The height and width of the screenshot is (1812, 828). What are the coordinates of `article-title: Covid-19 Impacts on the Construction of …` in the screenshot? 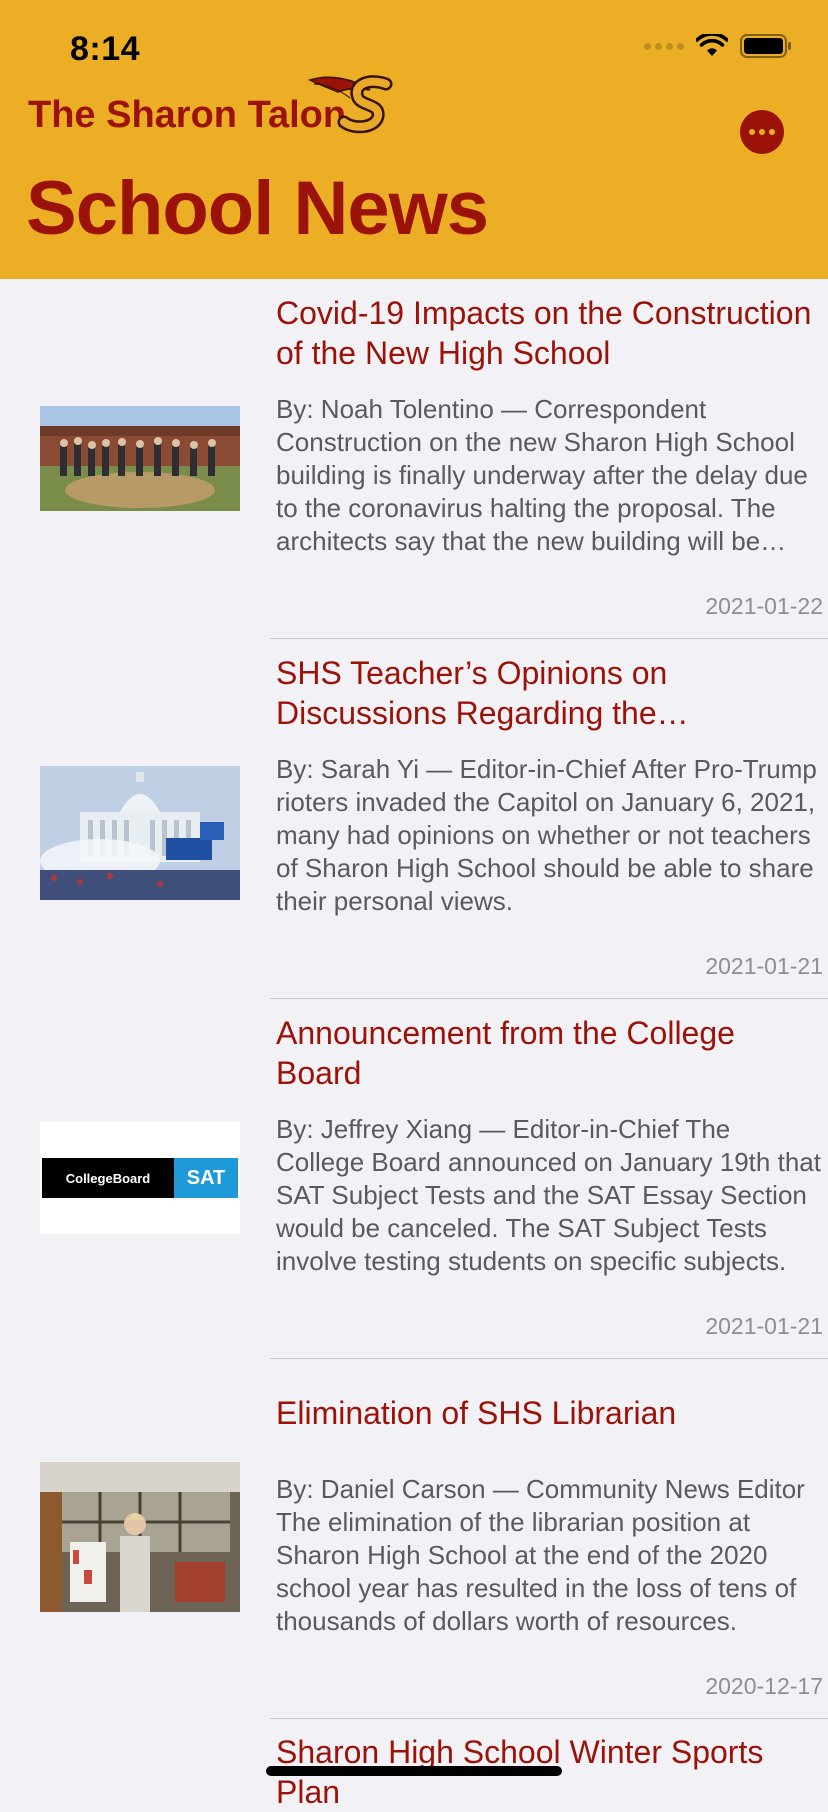 It's located at (544, 333).